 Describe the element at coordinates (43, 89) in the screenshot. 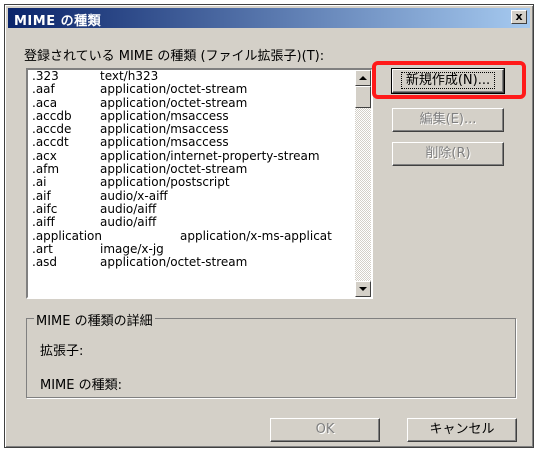

I see `list-row-extension: .aaf` at that location.